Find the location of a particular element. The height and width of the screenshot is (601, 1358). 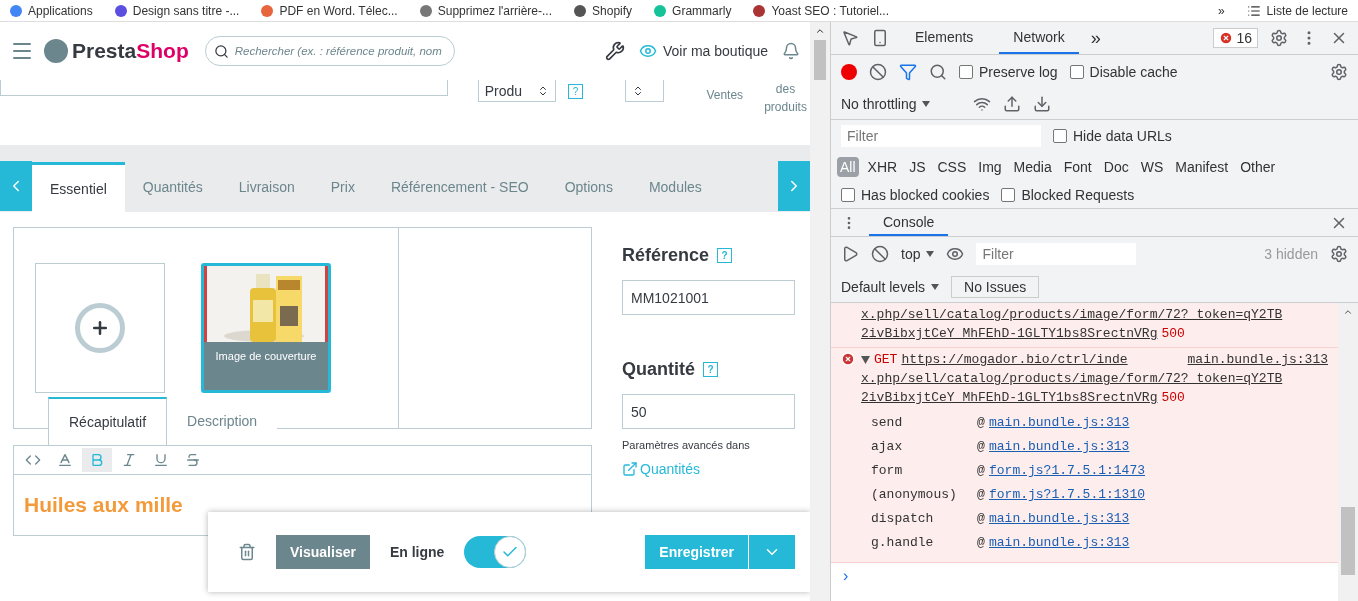

logo: PrestaShop is located at coordinates (116, 51).